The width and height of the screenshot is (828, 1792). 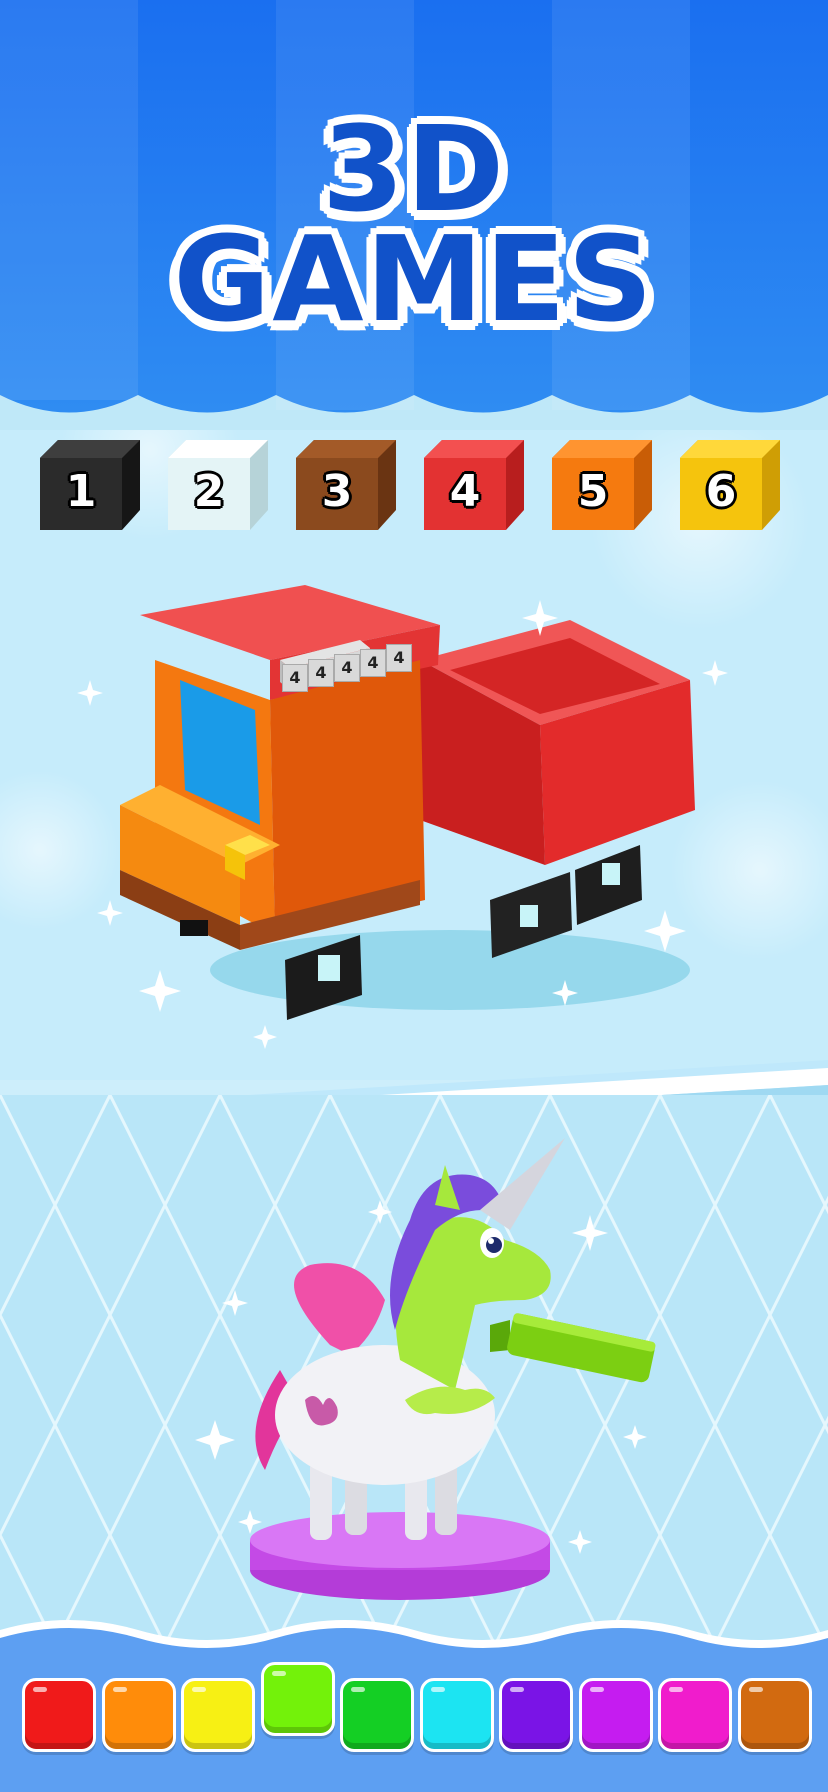 I want to click on color-swatch-row, so click(x=414, y=1716).